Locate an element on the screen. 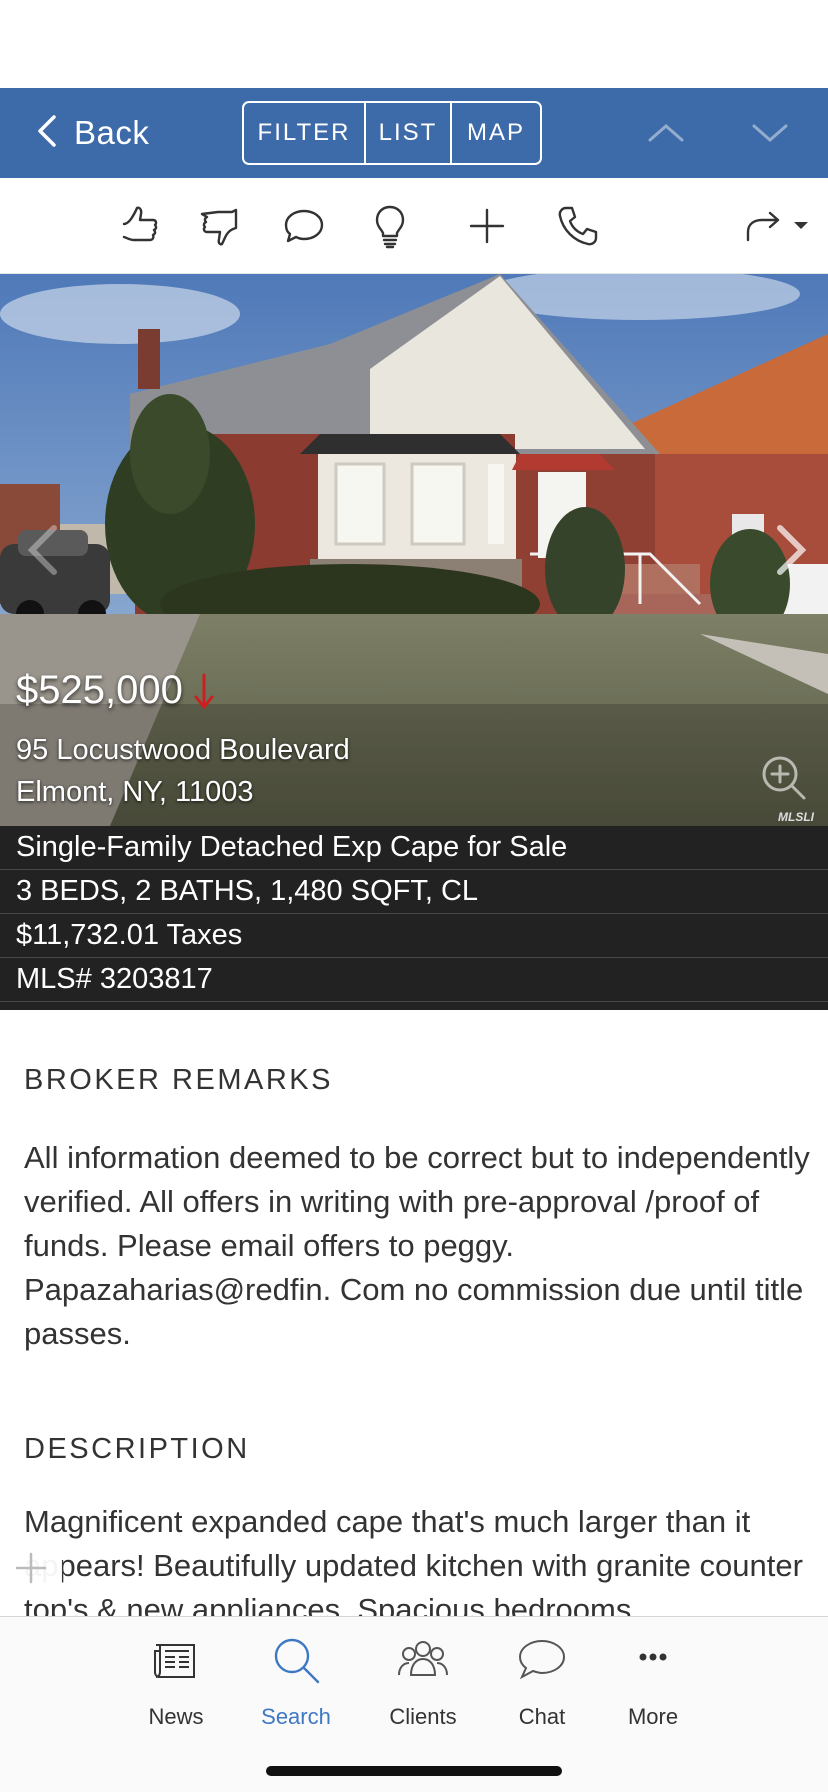  share-icon is located at coordinates (777, 226).